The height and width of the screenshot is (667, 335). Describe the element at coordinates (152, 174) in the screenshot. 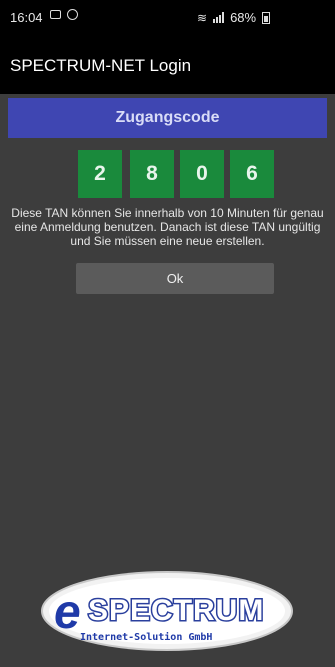

I see `code-digit: 8` at that location.